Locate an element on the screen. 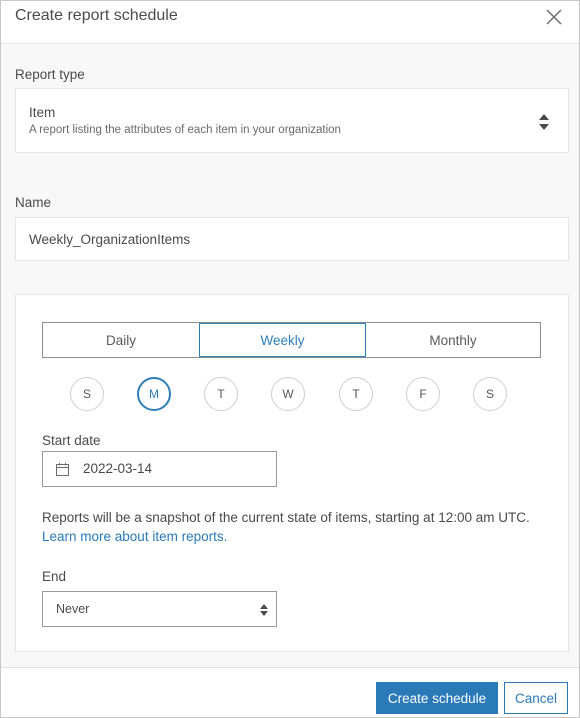 The image size is (580, 718). name-field is located at coordinates (292, 239).